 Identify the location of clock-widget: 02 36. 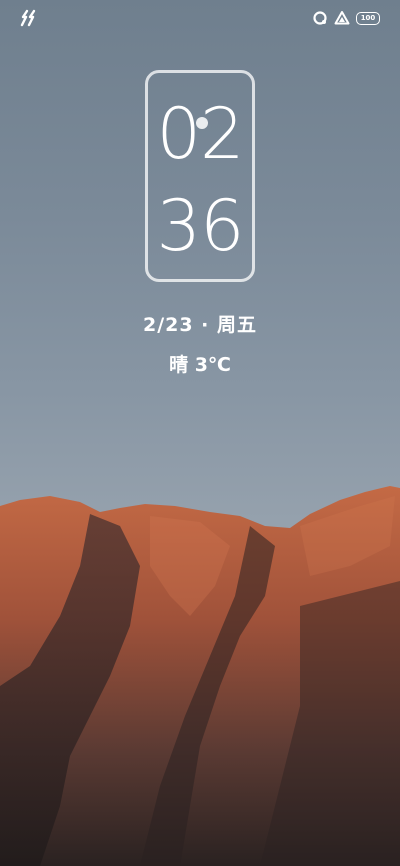
(200, 176).